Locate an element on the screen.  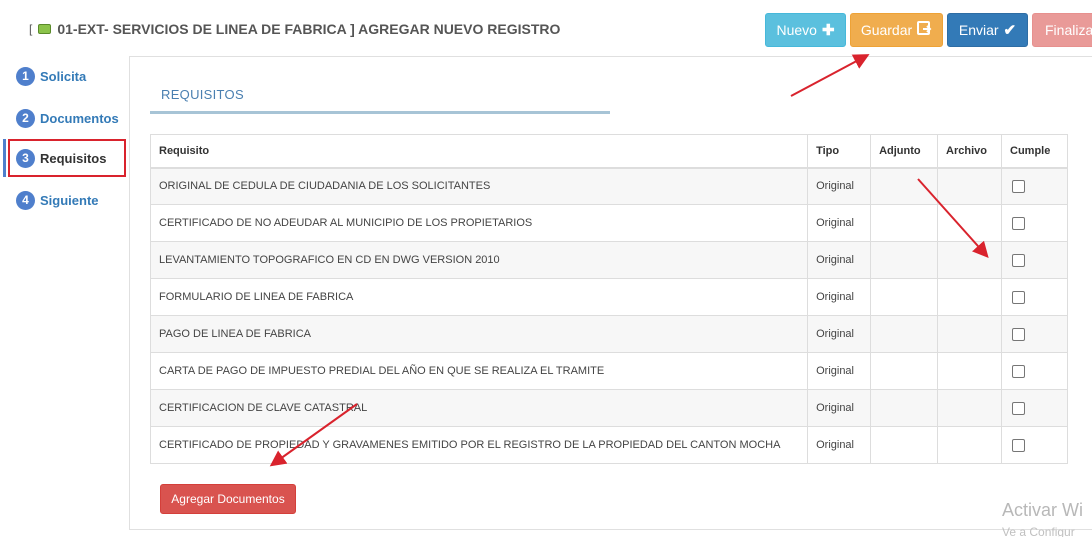
column-header-tipo: Tipo is located at coordinates (839, 151).